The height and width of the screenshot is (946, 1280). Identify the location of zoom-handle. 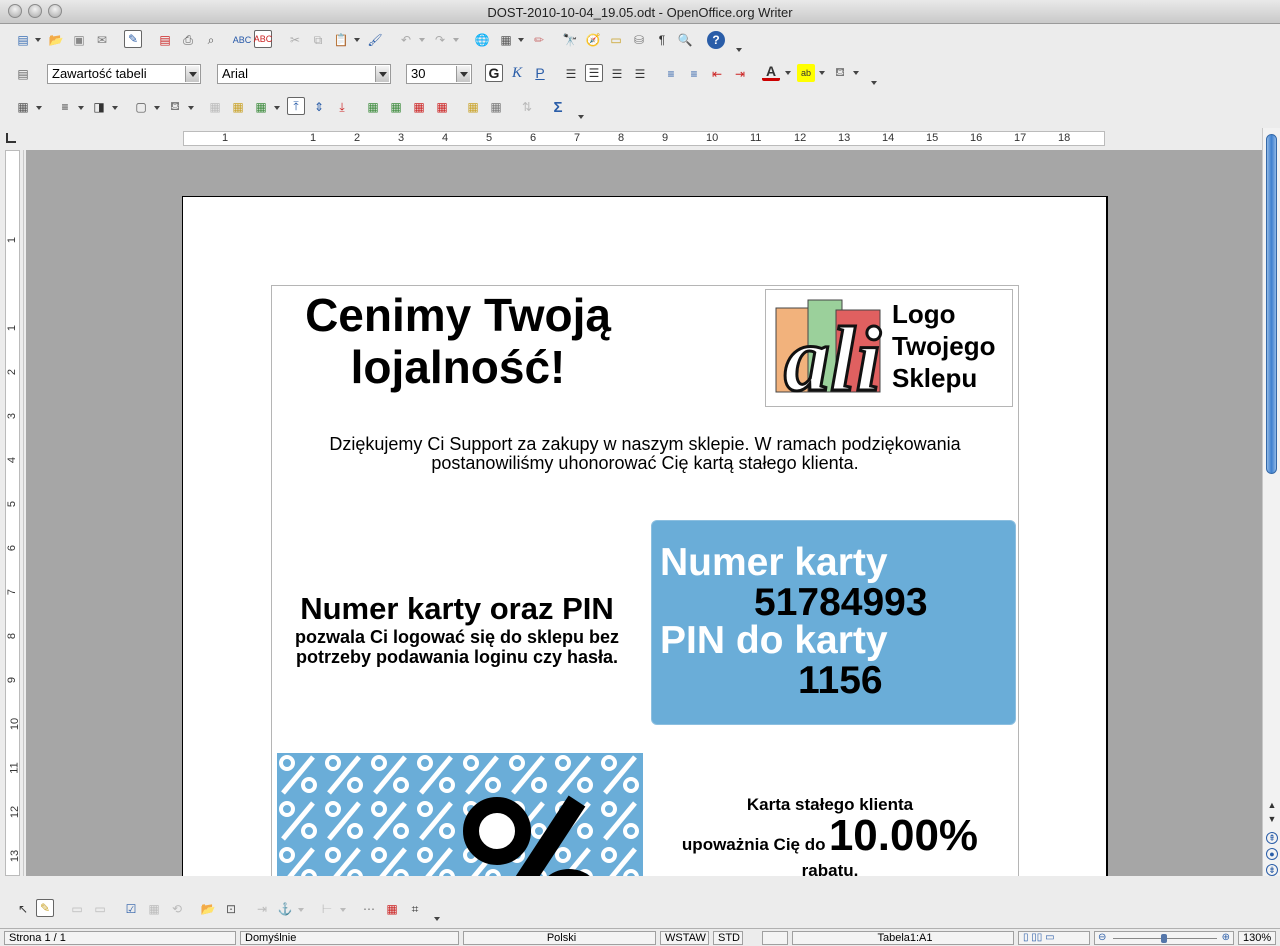
(1164, 938).